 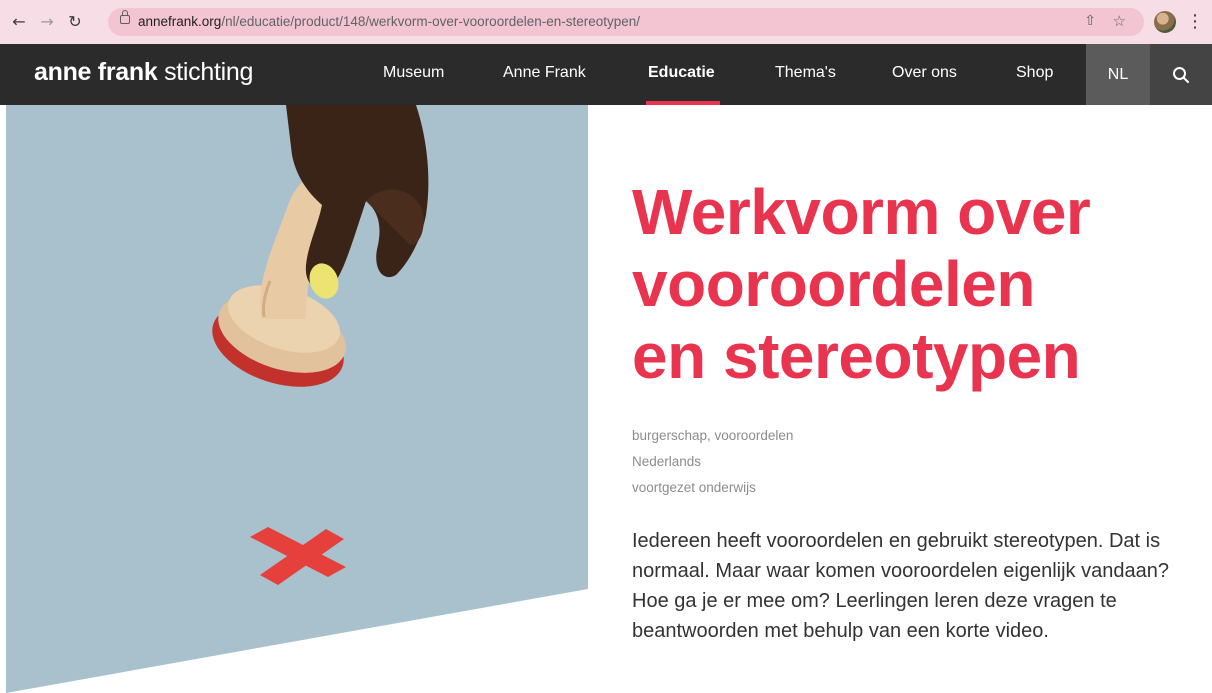 What do you see at coordinates (75, 21) in the screenshot?
I see `reload-icon: ↻` at bounding box center [75, 21].